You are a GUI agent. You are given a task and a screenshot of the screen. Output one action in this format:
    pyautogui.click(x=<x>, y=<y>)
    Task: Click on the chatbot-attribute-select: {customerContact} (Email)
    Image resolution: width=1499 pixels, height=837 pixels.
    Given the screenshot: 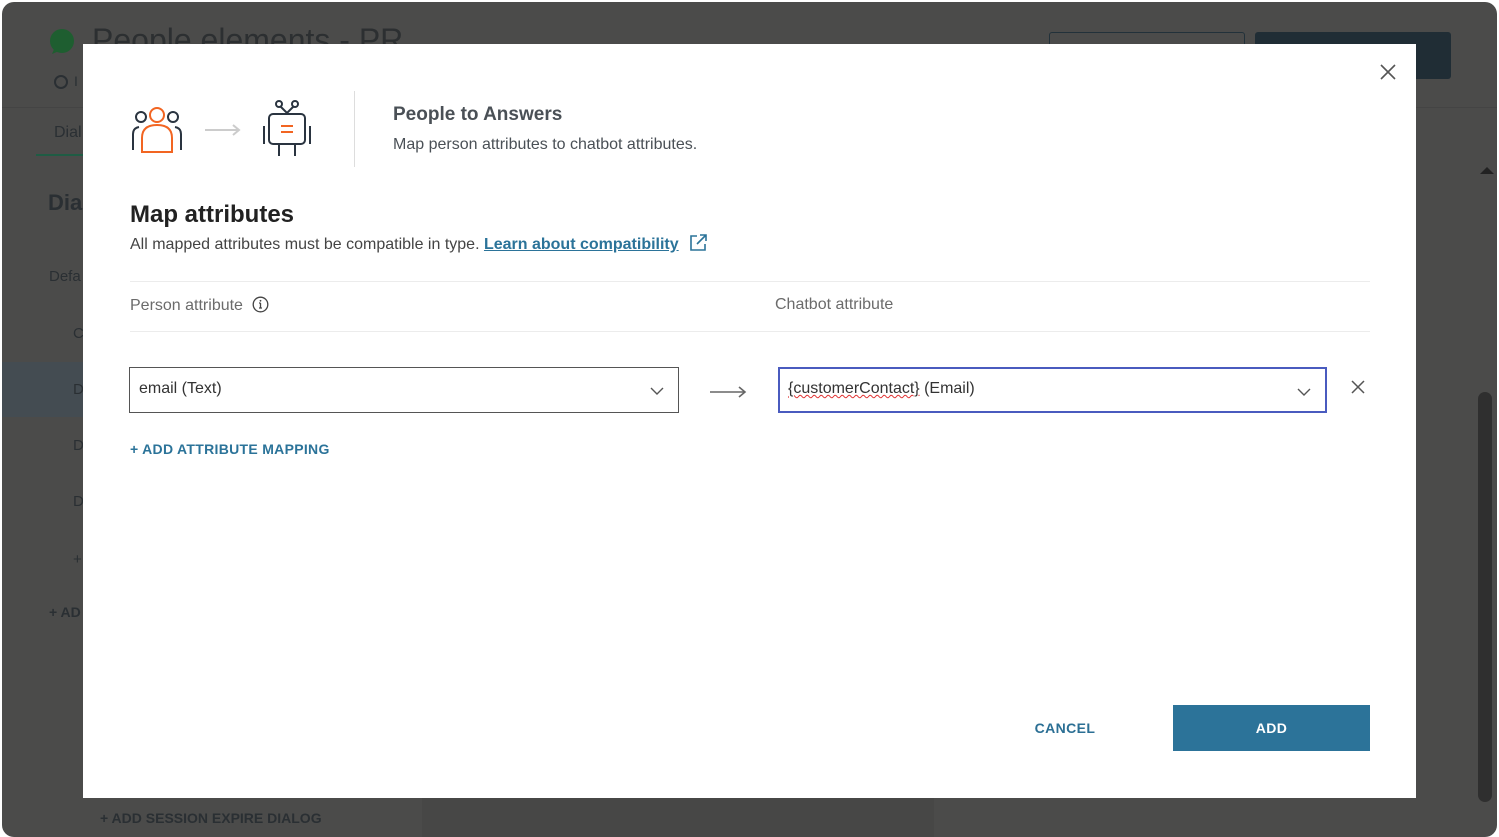 What is the action you would take?
    pyautogui.click(x=1052, y=390)
    